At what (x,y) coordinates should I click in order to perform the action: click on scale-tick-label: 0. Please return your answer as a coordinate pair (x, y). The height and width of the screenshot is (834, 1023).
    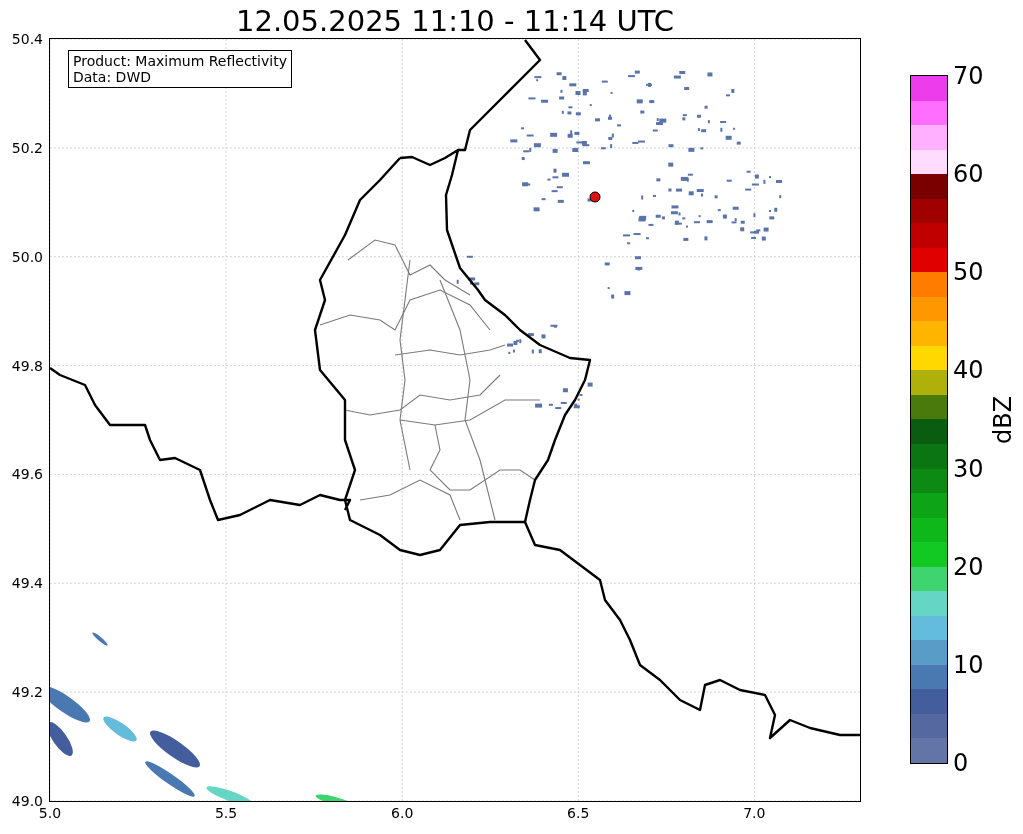
    Looking at the image, I should click on (961, 763).